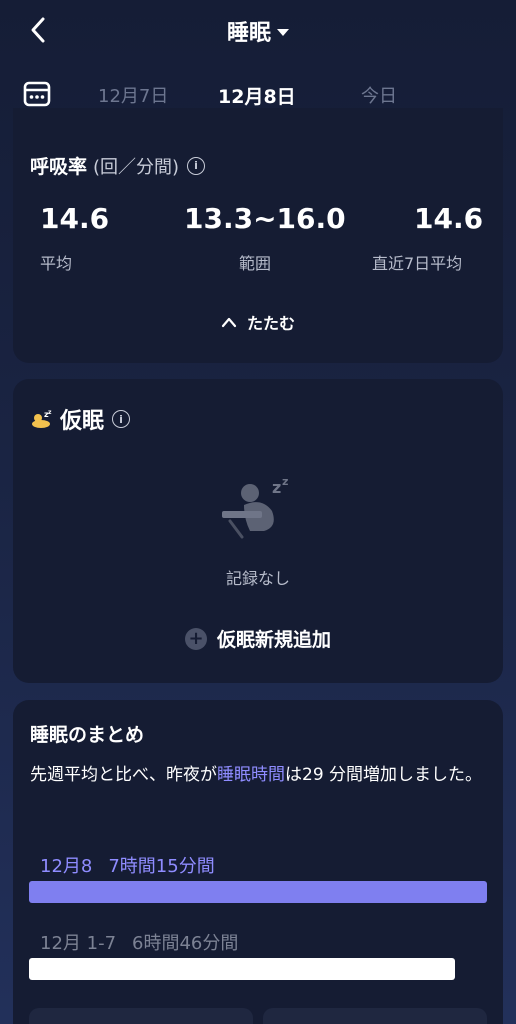 The image size is (516, 1024). Describe the element at coordinates (449, 218) in the screenshot. I see `stat-7day-value: 14.6` at that location.